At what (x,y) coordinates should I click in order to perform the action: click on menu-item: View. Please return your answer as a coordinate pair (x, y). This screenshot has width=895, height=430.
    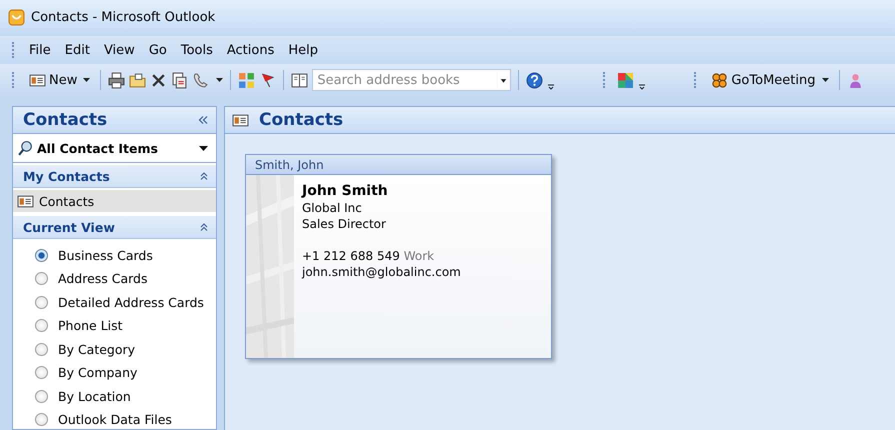
    Looking at the image, I should click on (119, 50).